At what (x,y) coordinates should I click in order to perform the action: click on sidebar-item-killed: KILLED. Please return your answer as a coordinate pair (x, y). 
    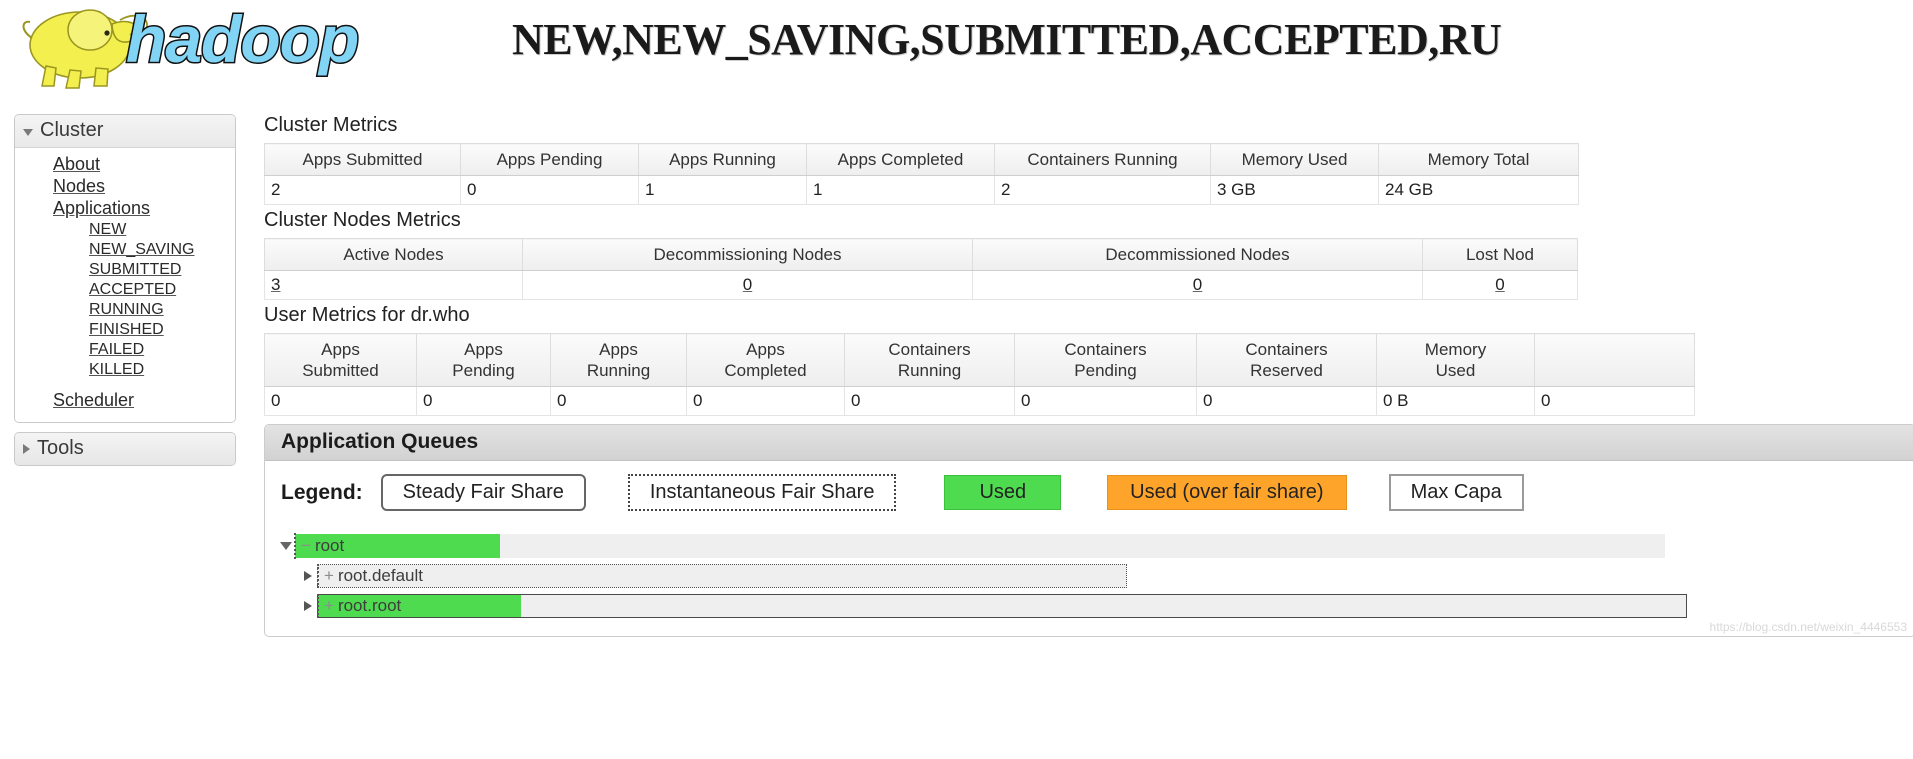
    Looking at the image, I should click on (125, 370).